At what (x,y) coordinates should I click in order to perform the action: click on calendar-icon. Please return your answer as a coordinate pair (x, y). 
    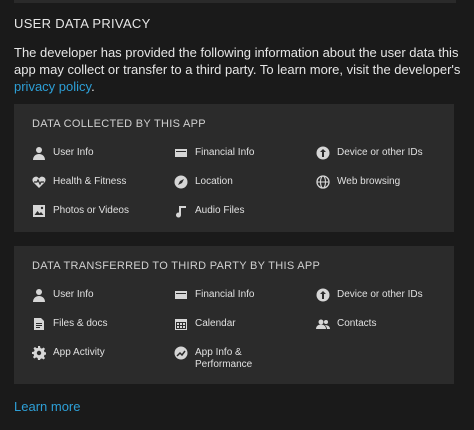
    Looking at the image, I should click on (181, 324).